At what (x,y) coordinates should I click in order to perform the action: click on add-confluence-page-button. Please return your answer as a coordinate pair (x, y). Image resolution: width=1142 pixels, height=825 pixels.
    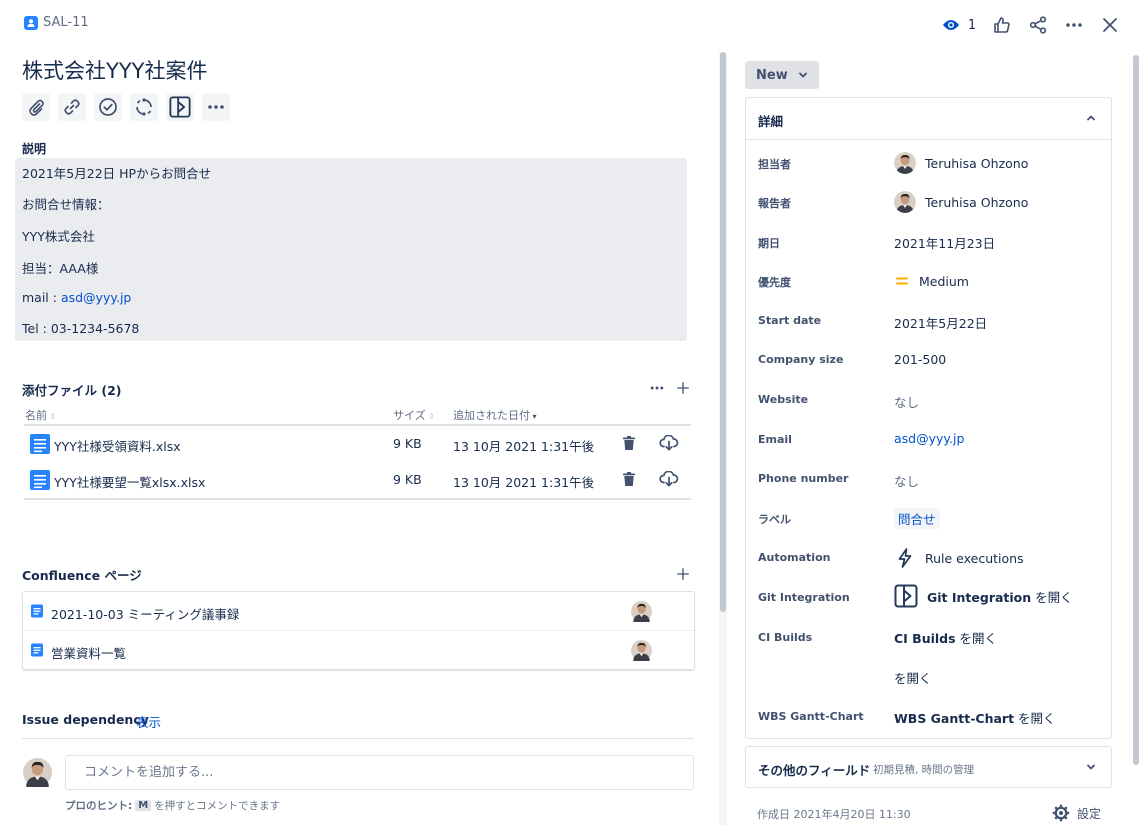
    Looking at the image, I should click on (683, 574).